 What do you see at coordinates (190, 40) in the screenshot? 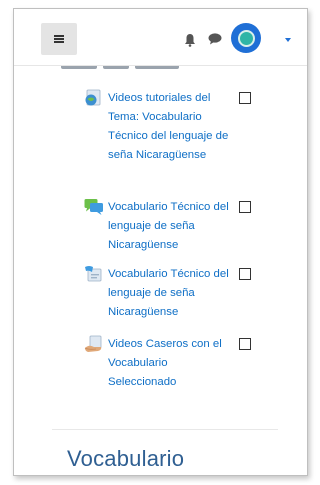
I see `bell-icon` at bounding box center [190, 40].